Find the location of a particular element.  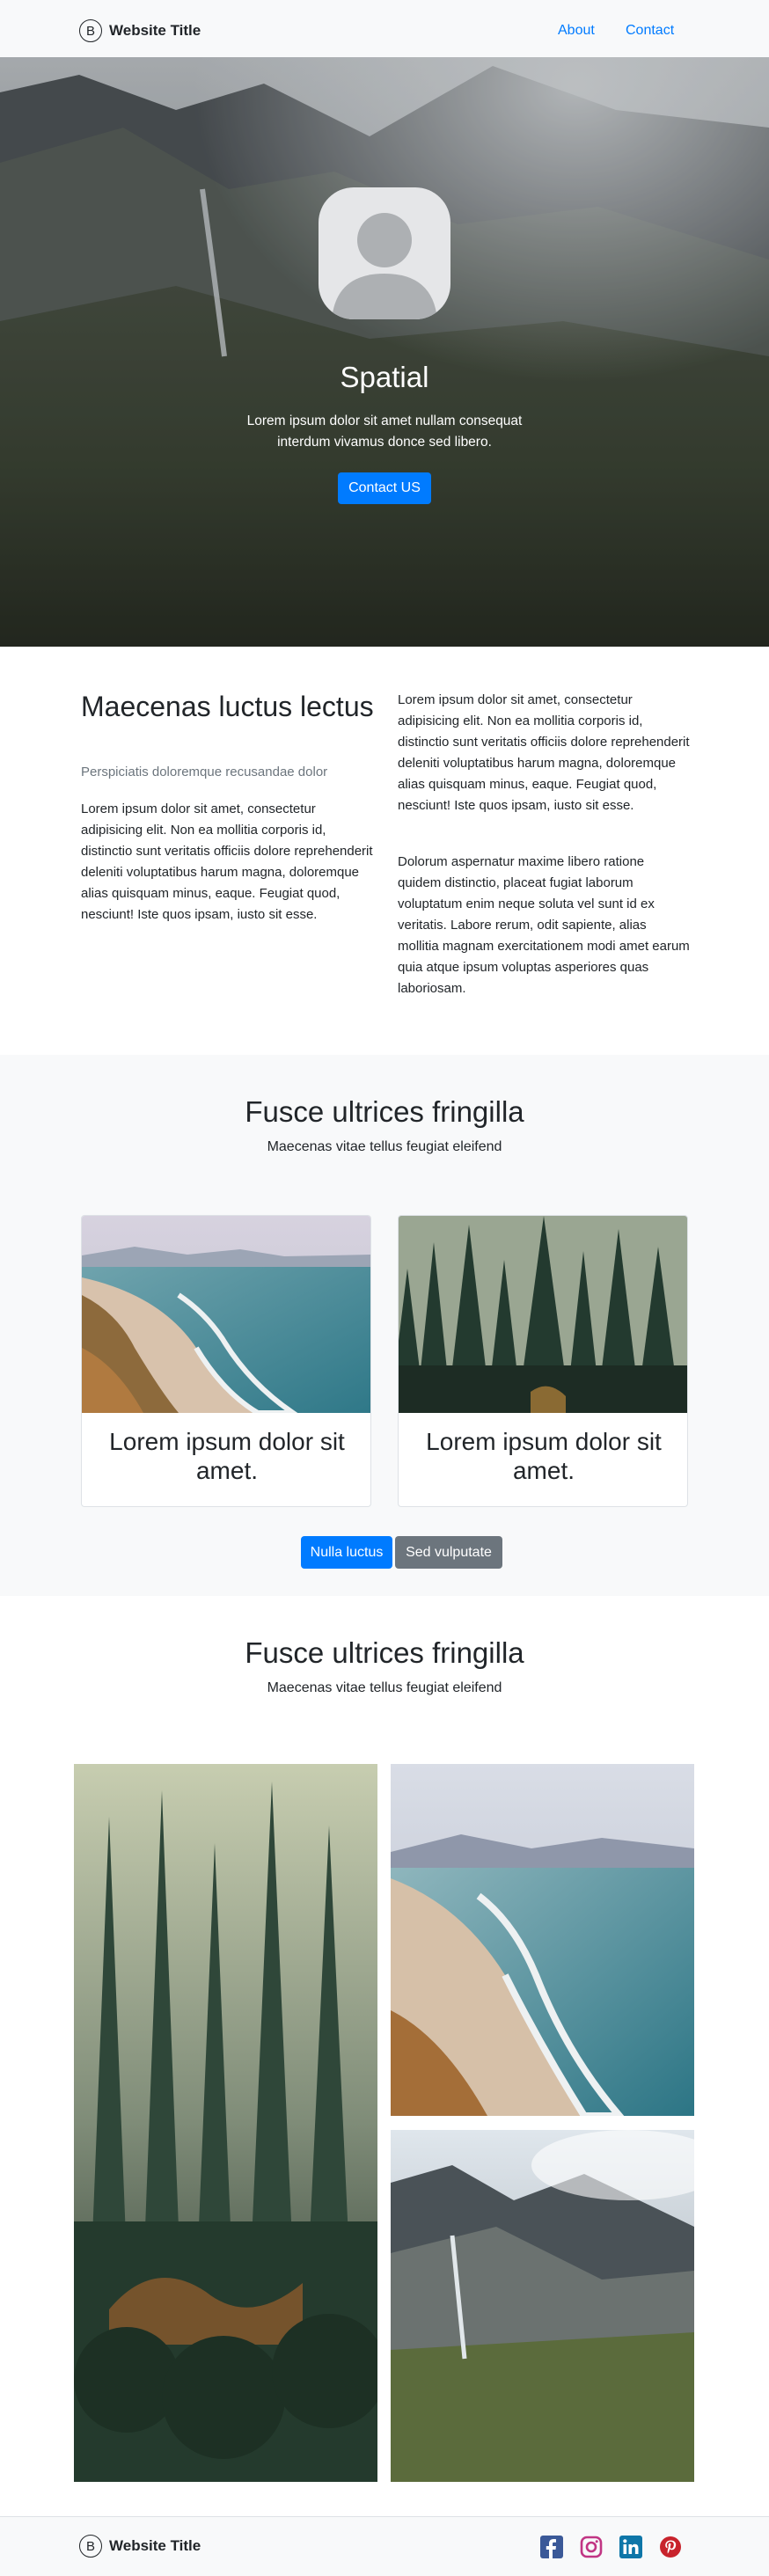

footer: B Website Title is located at coordinates (384, 2546).